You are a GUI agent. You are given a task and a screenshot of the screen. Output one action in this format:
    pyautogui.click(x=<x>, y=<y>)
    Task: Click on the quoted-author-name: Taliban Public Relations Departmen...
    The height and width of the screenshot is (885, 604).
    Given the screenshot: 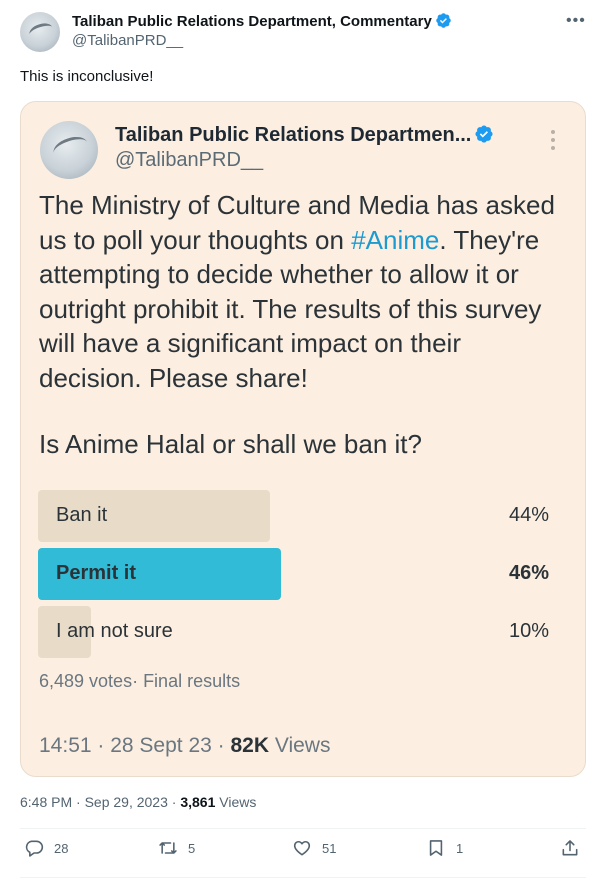 What is the action you would take?
    pyautogui.click(x=304, y=135)
    